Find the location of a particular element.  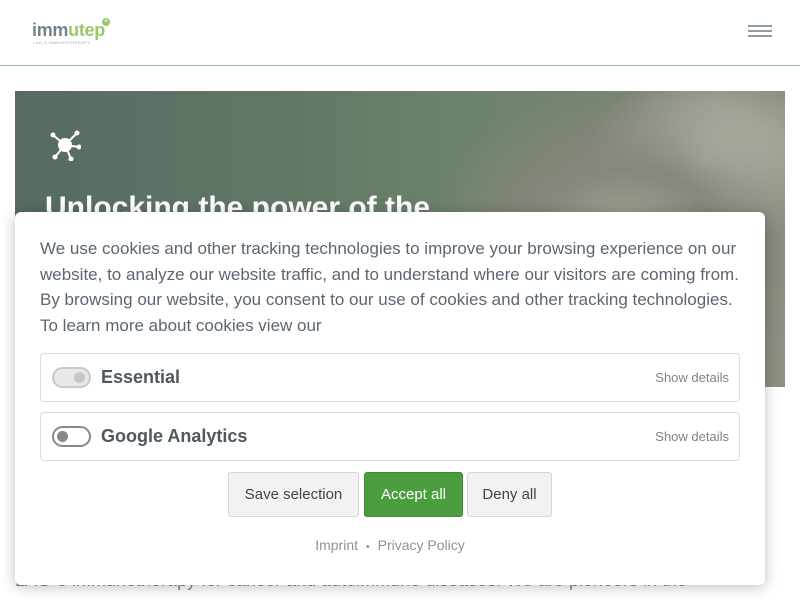

save-selection-button: Save selection is located at coordinates (293, 494).